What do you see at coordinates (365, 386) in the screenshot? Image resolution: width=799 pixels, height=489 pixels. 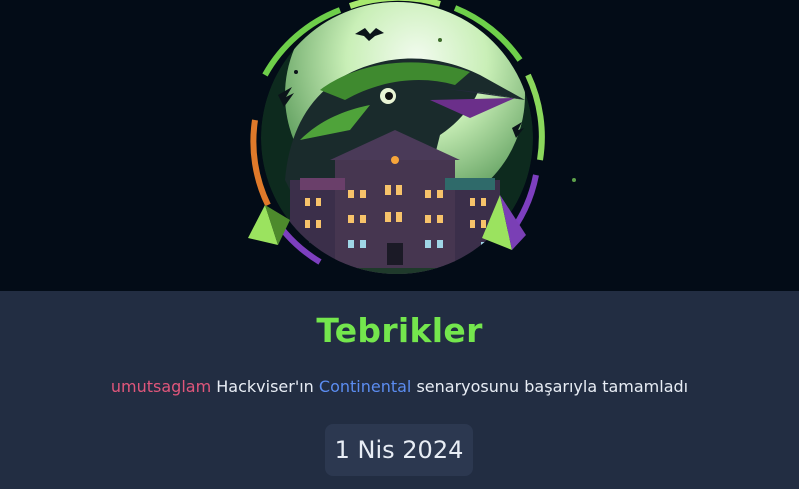 I see `scenario-link: Continental` at bounding box center [365, 386].